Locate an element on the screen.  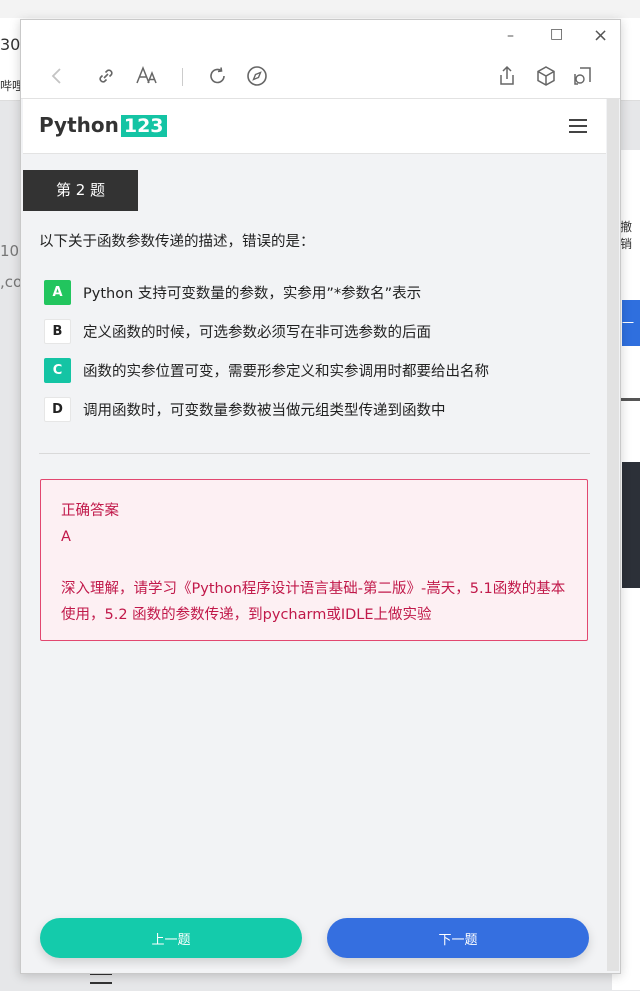
option-text: 函数的实参位置可变，需要形参定义和实参调用时都要给出名称 is located at coordinates (286, 371).